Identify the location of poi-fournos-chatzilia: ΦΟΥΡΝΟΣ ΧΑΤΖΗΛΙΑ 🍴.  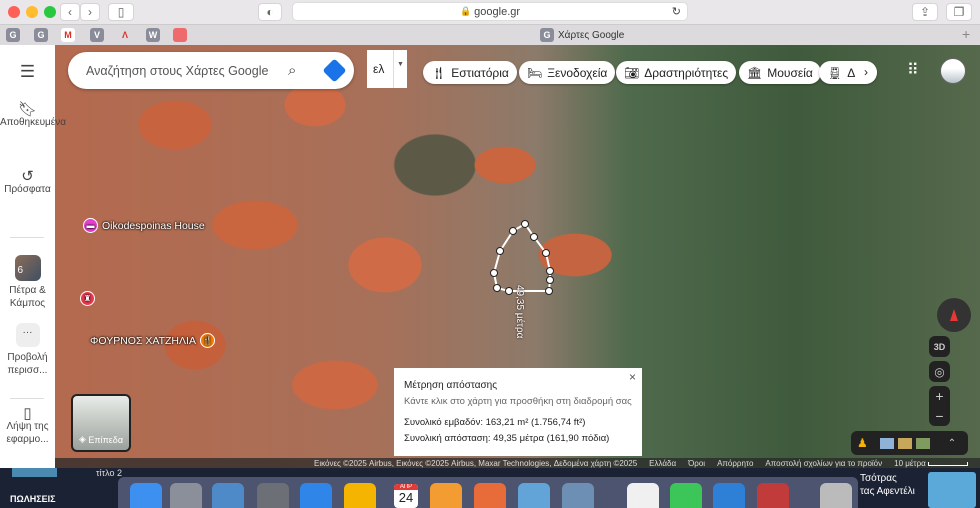
(152, 340).